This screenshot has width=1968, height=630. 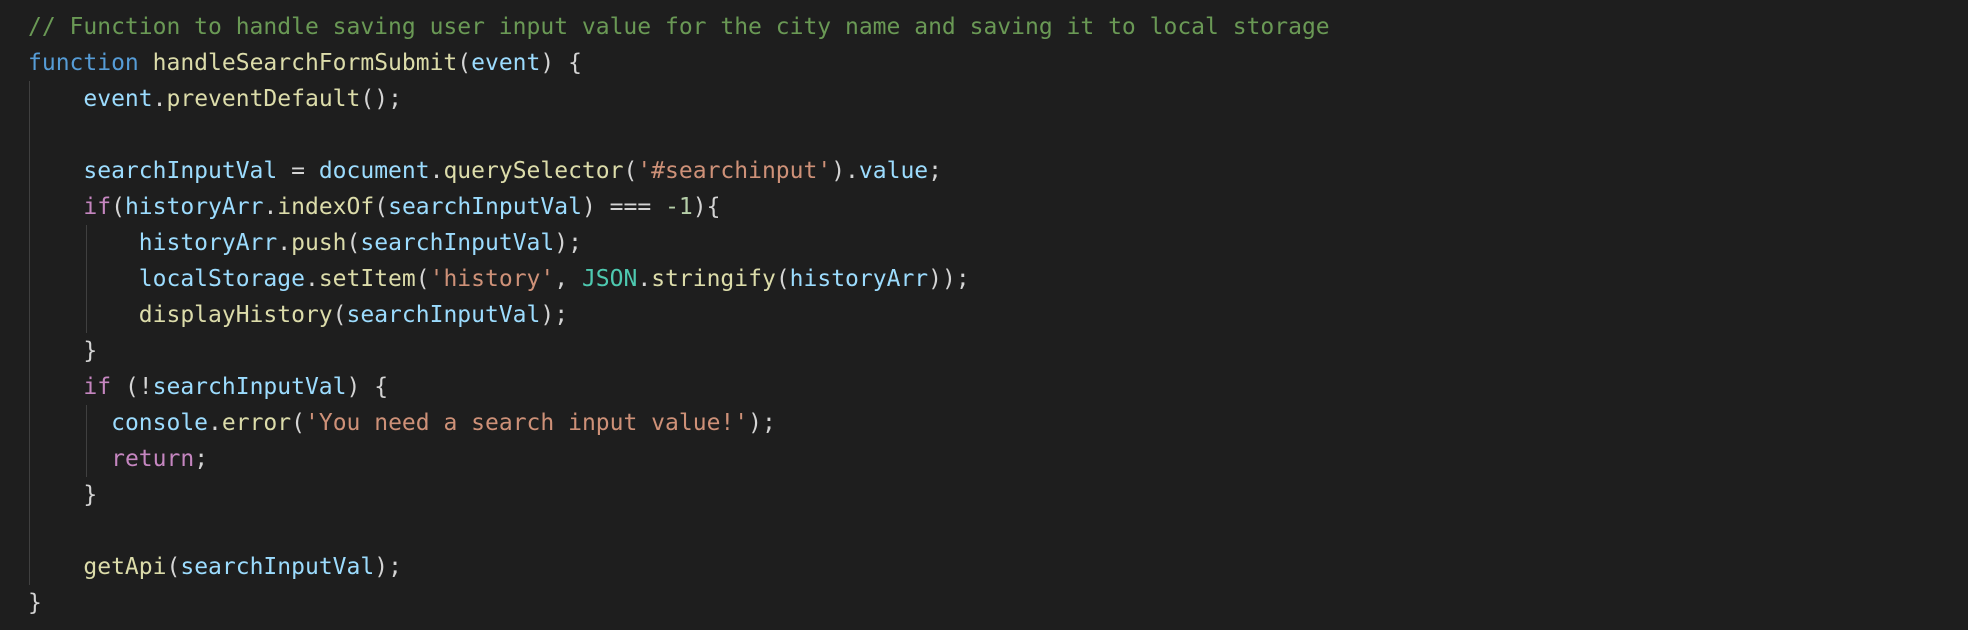 What do you see at coordinates (679, 387) in the screenshot?
I see `code-line: if (!searchInputVal) {` at bounding box center [679, 387].